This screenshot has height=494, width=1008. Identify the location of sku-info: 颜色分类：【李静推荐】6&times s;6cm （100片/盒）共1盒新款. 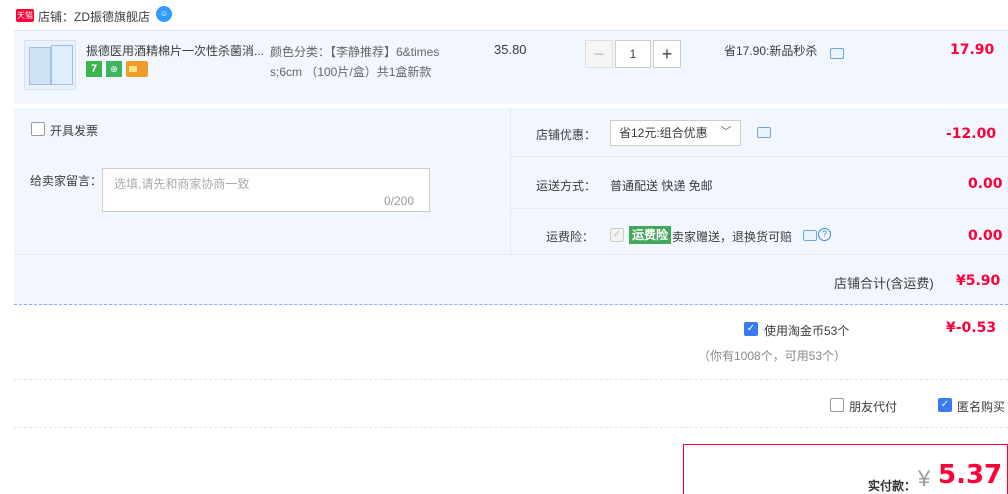
(365, 62).